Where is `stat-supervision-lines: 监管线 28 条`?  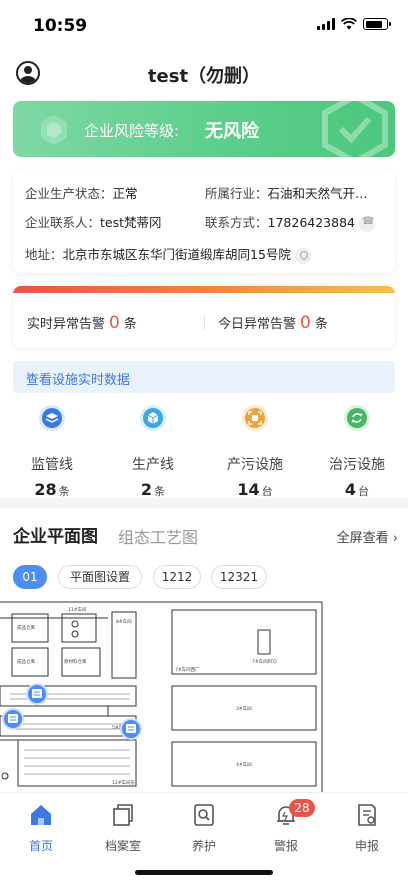
stat-supervision-lines: 监管线 28 条 is located at coordinates (52, 451).